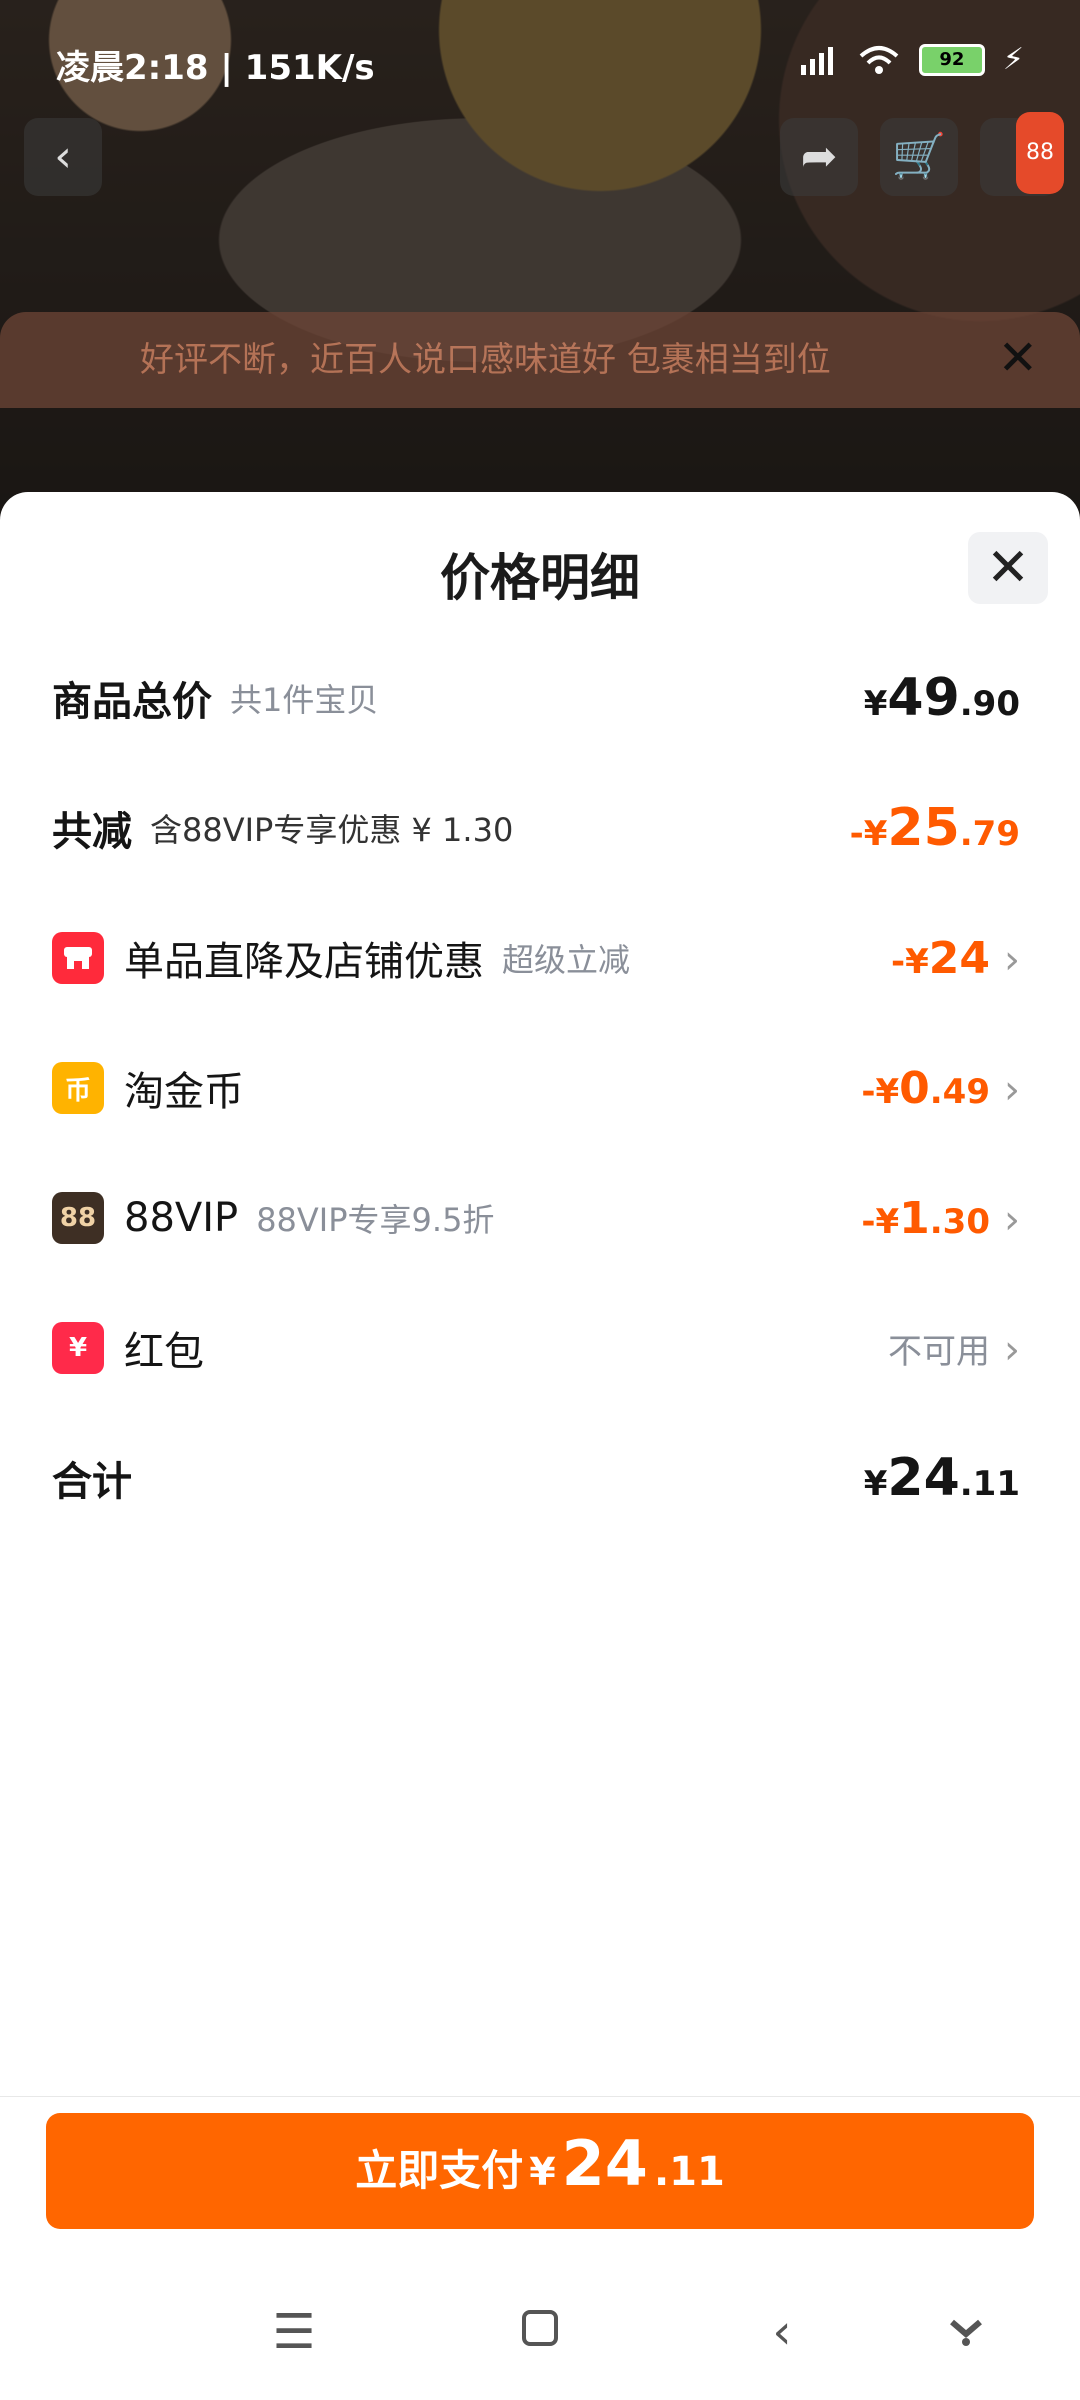  Describe the element at coordinates (939, 1351) in the screenshot. I see `red-packet-status: 不可用` at that location.